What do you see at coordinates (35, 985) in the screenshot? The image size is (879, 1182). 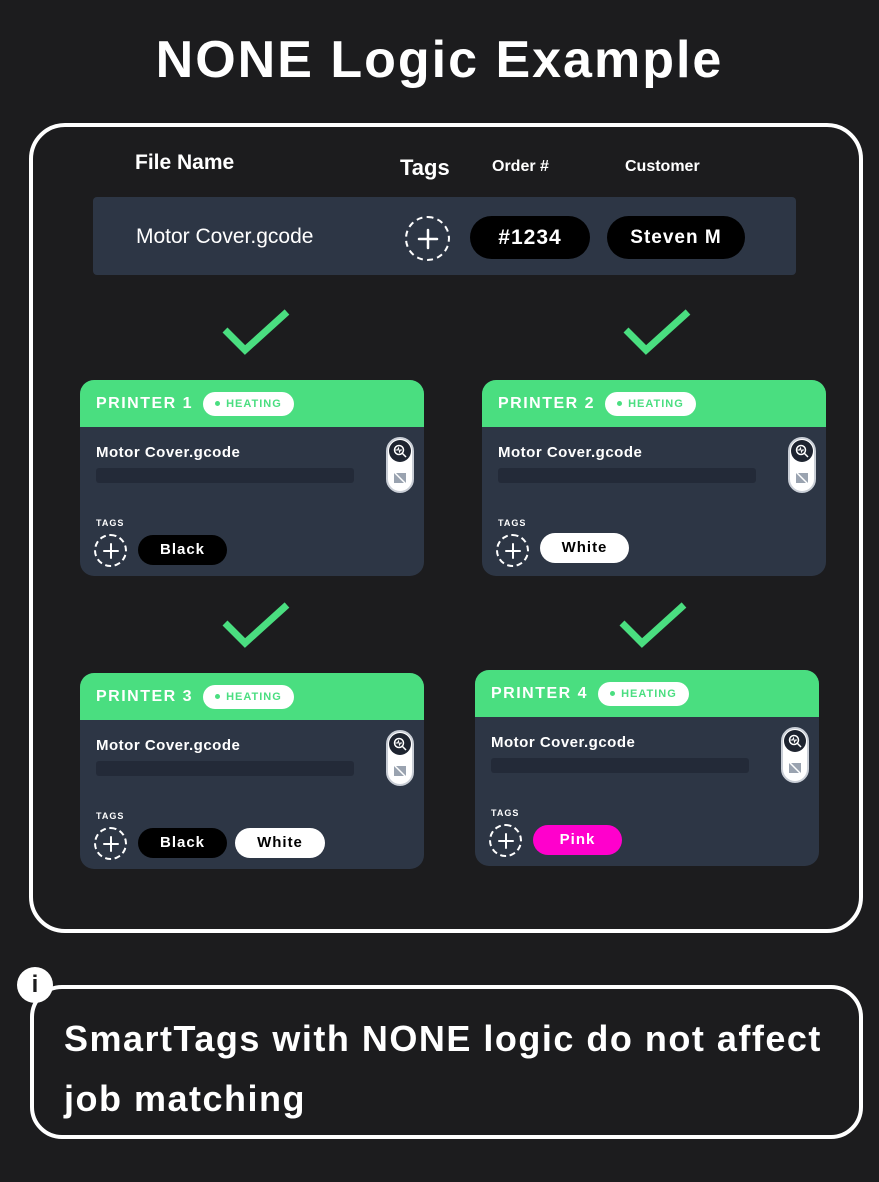 I see `info-icon: i` at bounding box center [35, 985].